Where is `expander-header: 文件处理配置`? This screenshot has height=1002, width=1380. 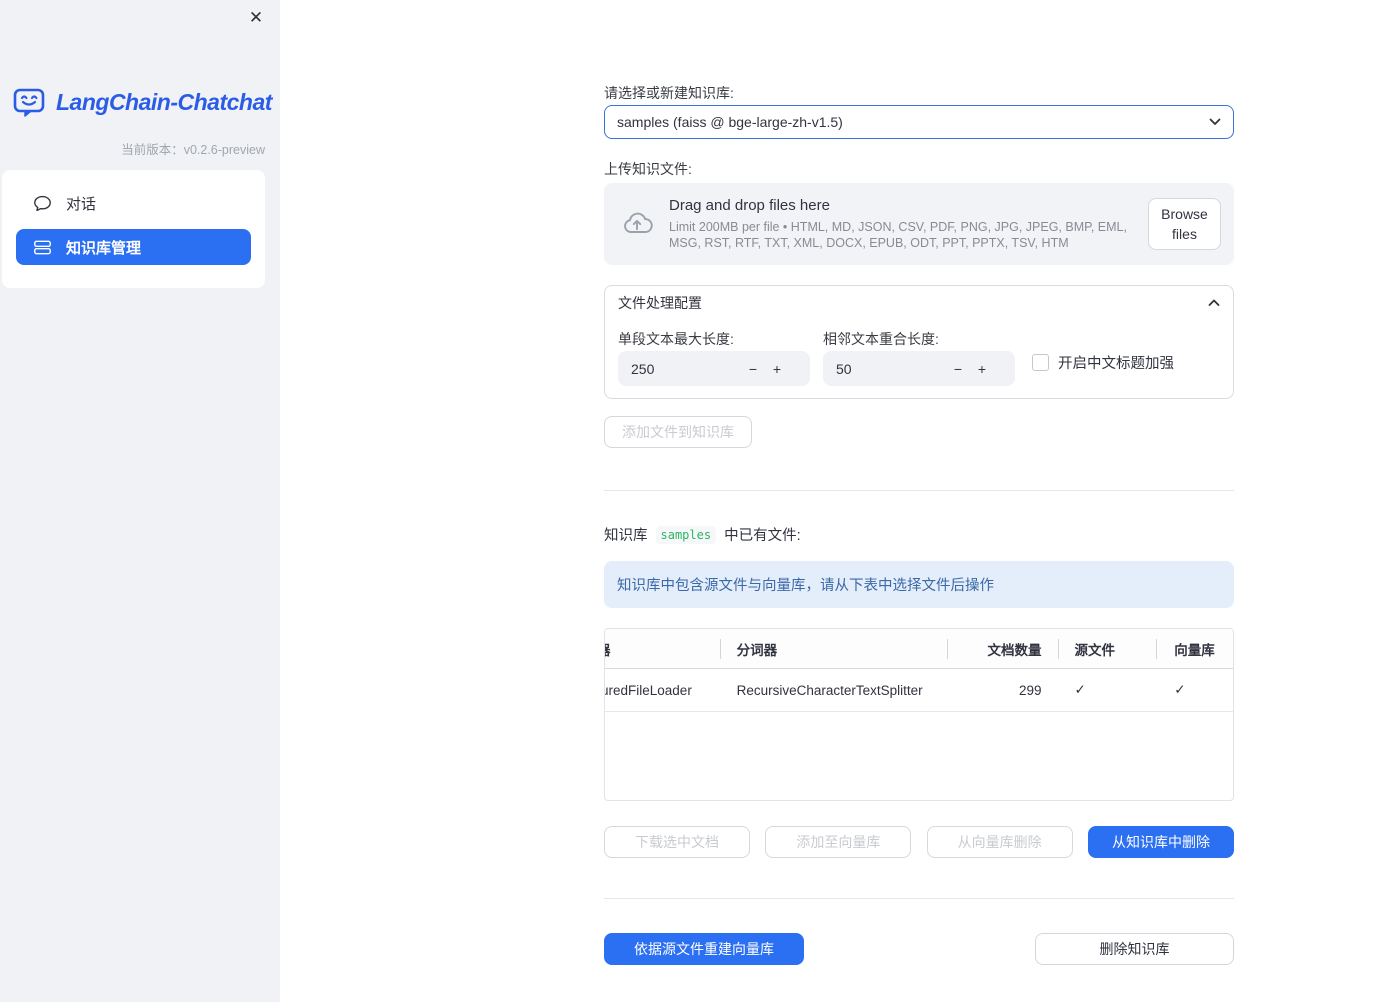 expander-header: 文件处理配置 is located at coordinates (919, 303).